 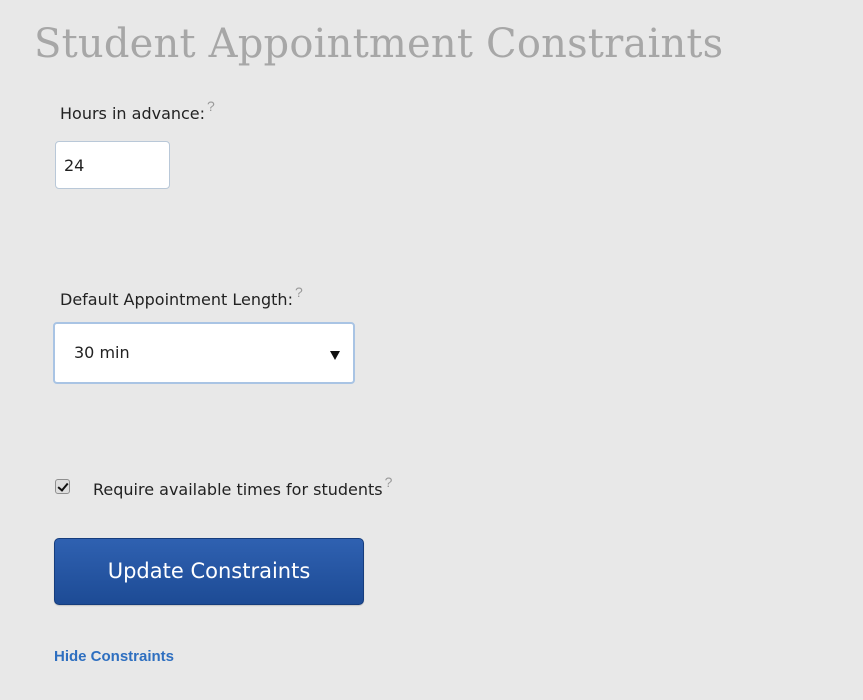 What do you see at coordinates (379, 44) in the screenshot?
I see `page-title: Student Appointment Constraints` at bounding box center [379, 44].